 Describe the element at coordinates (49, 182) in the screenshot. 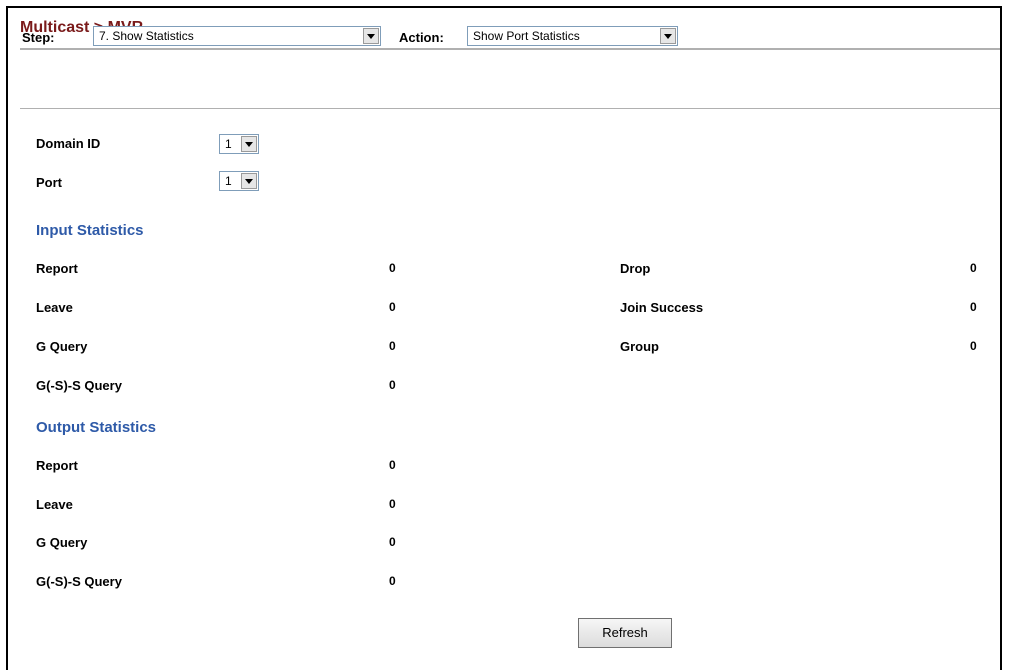

I see `port-label: Port` at that location.